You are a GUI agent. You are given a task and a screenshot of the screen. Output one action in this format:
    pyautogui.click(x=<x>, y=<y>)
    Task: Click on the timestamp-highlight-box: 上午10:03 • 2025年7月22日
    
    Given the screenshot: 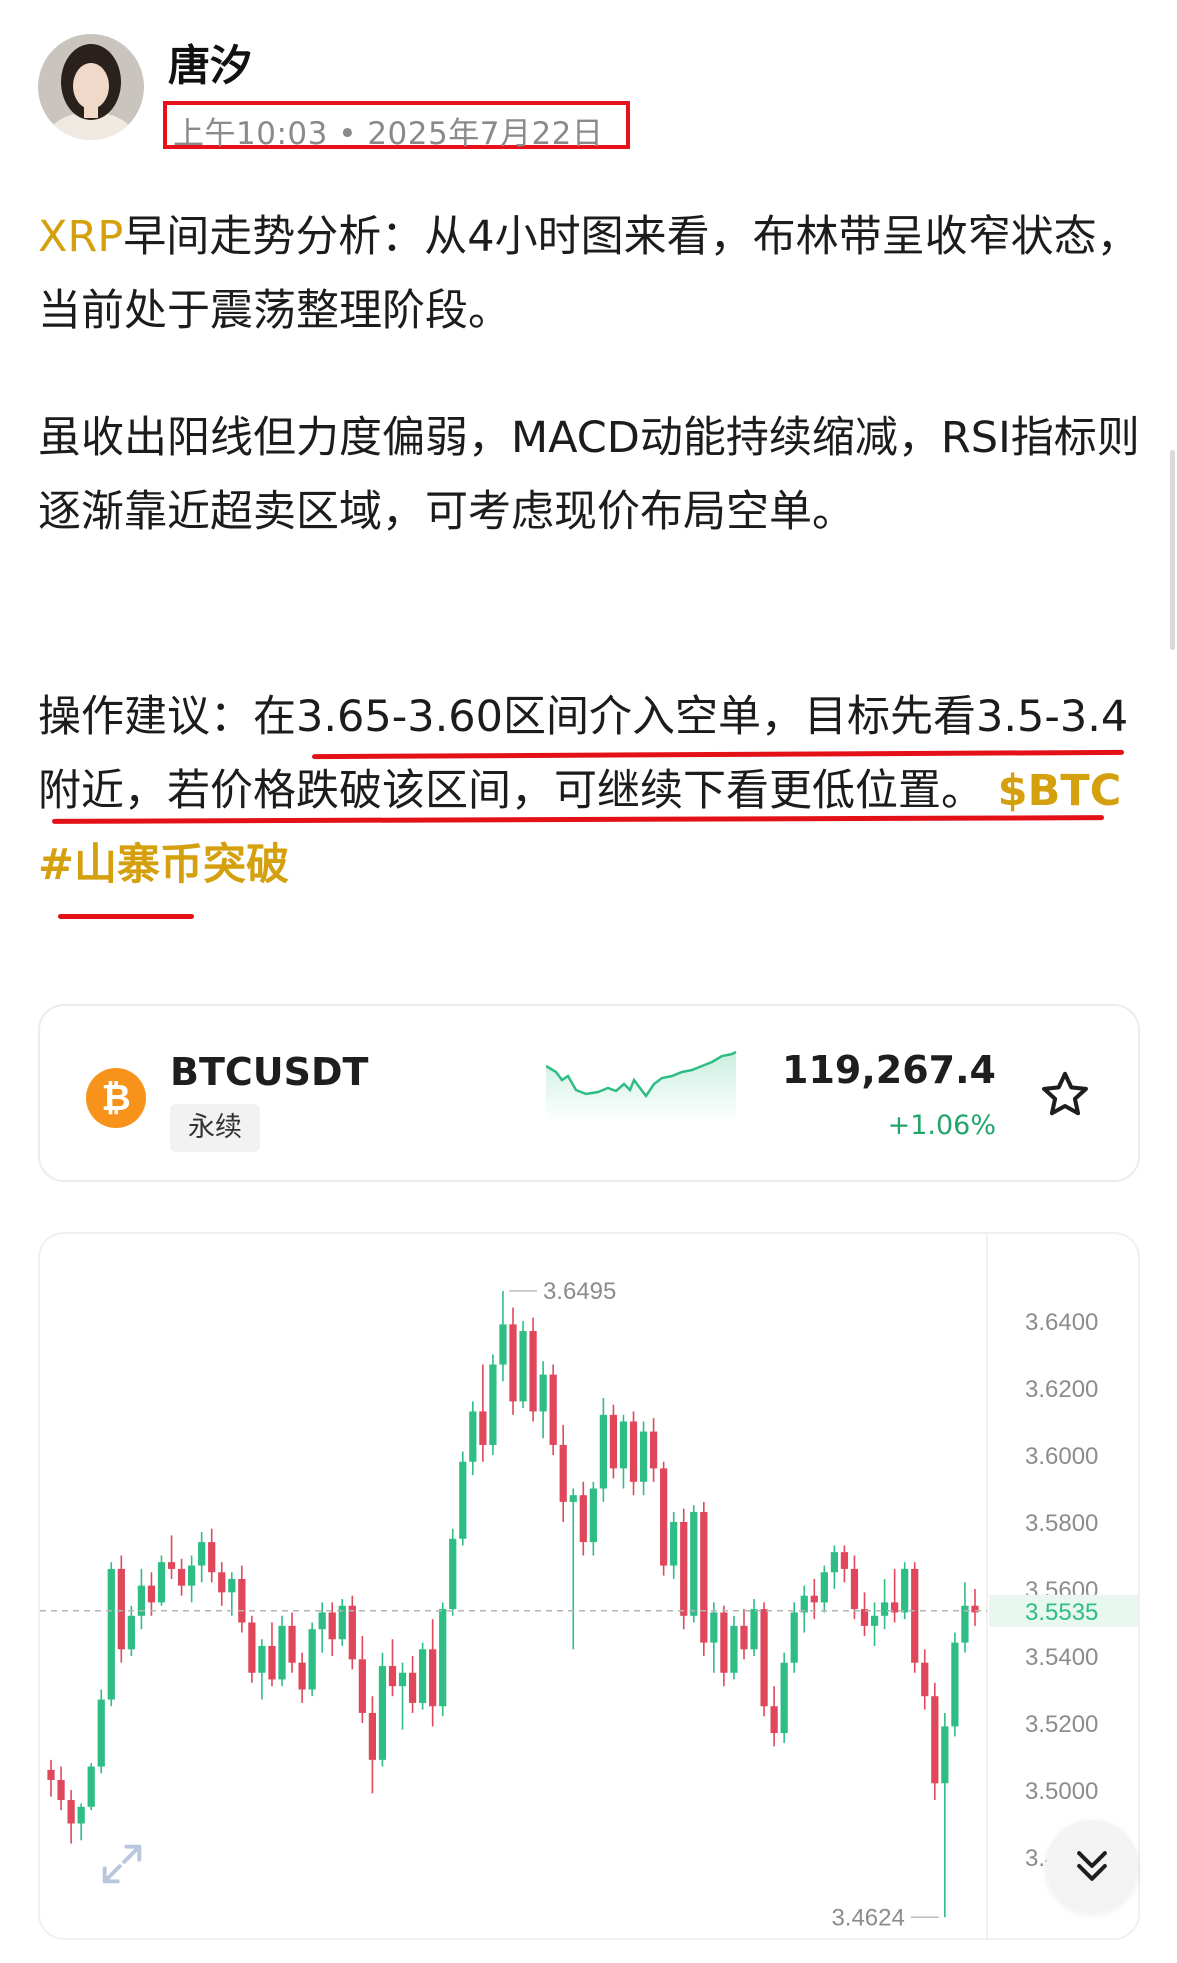 What is the action you would take?
    pyautogui.click(x=396, y=126)
    